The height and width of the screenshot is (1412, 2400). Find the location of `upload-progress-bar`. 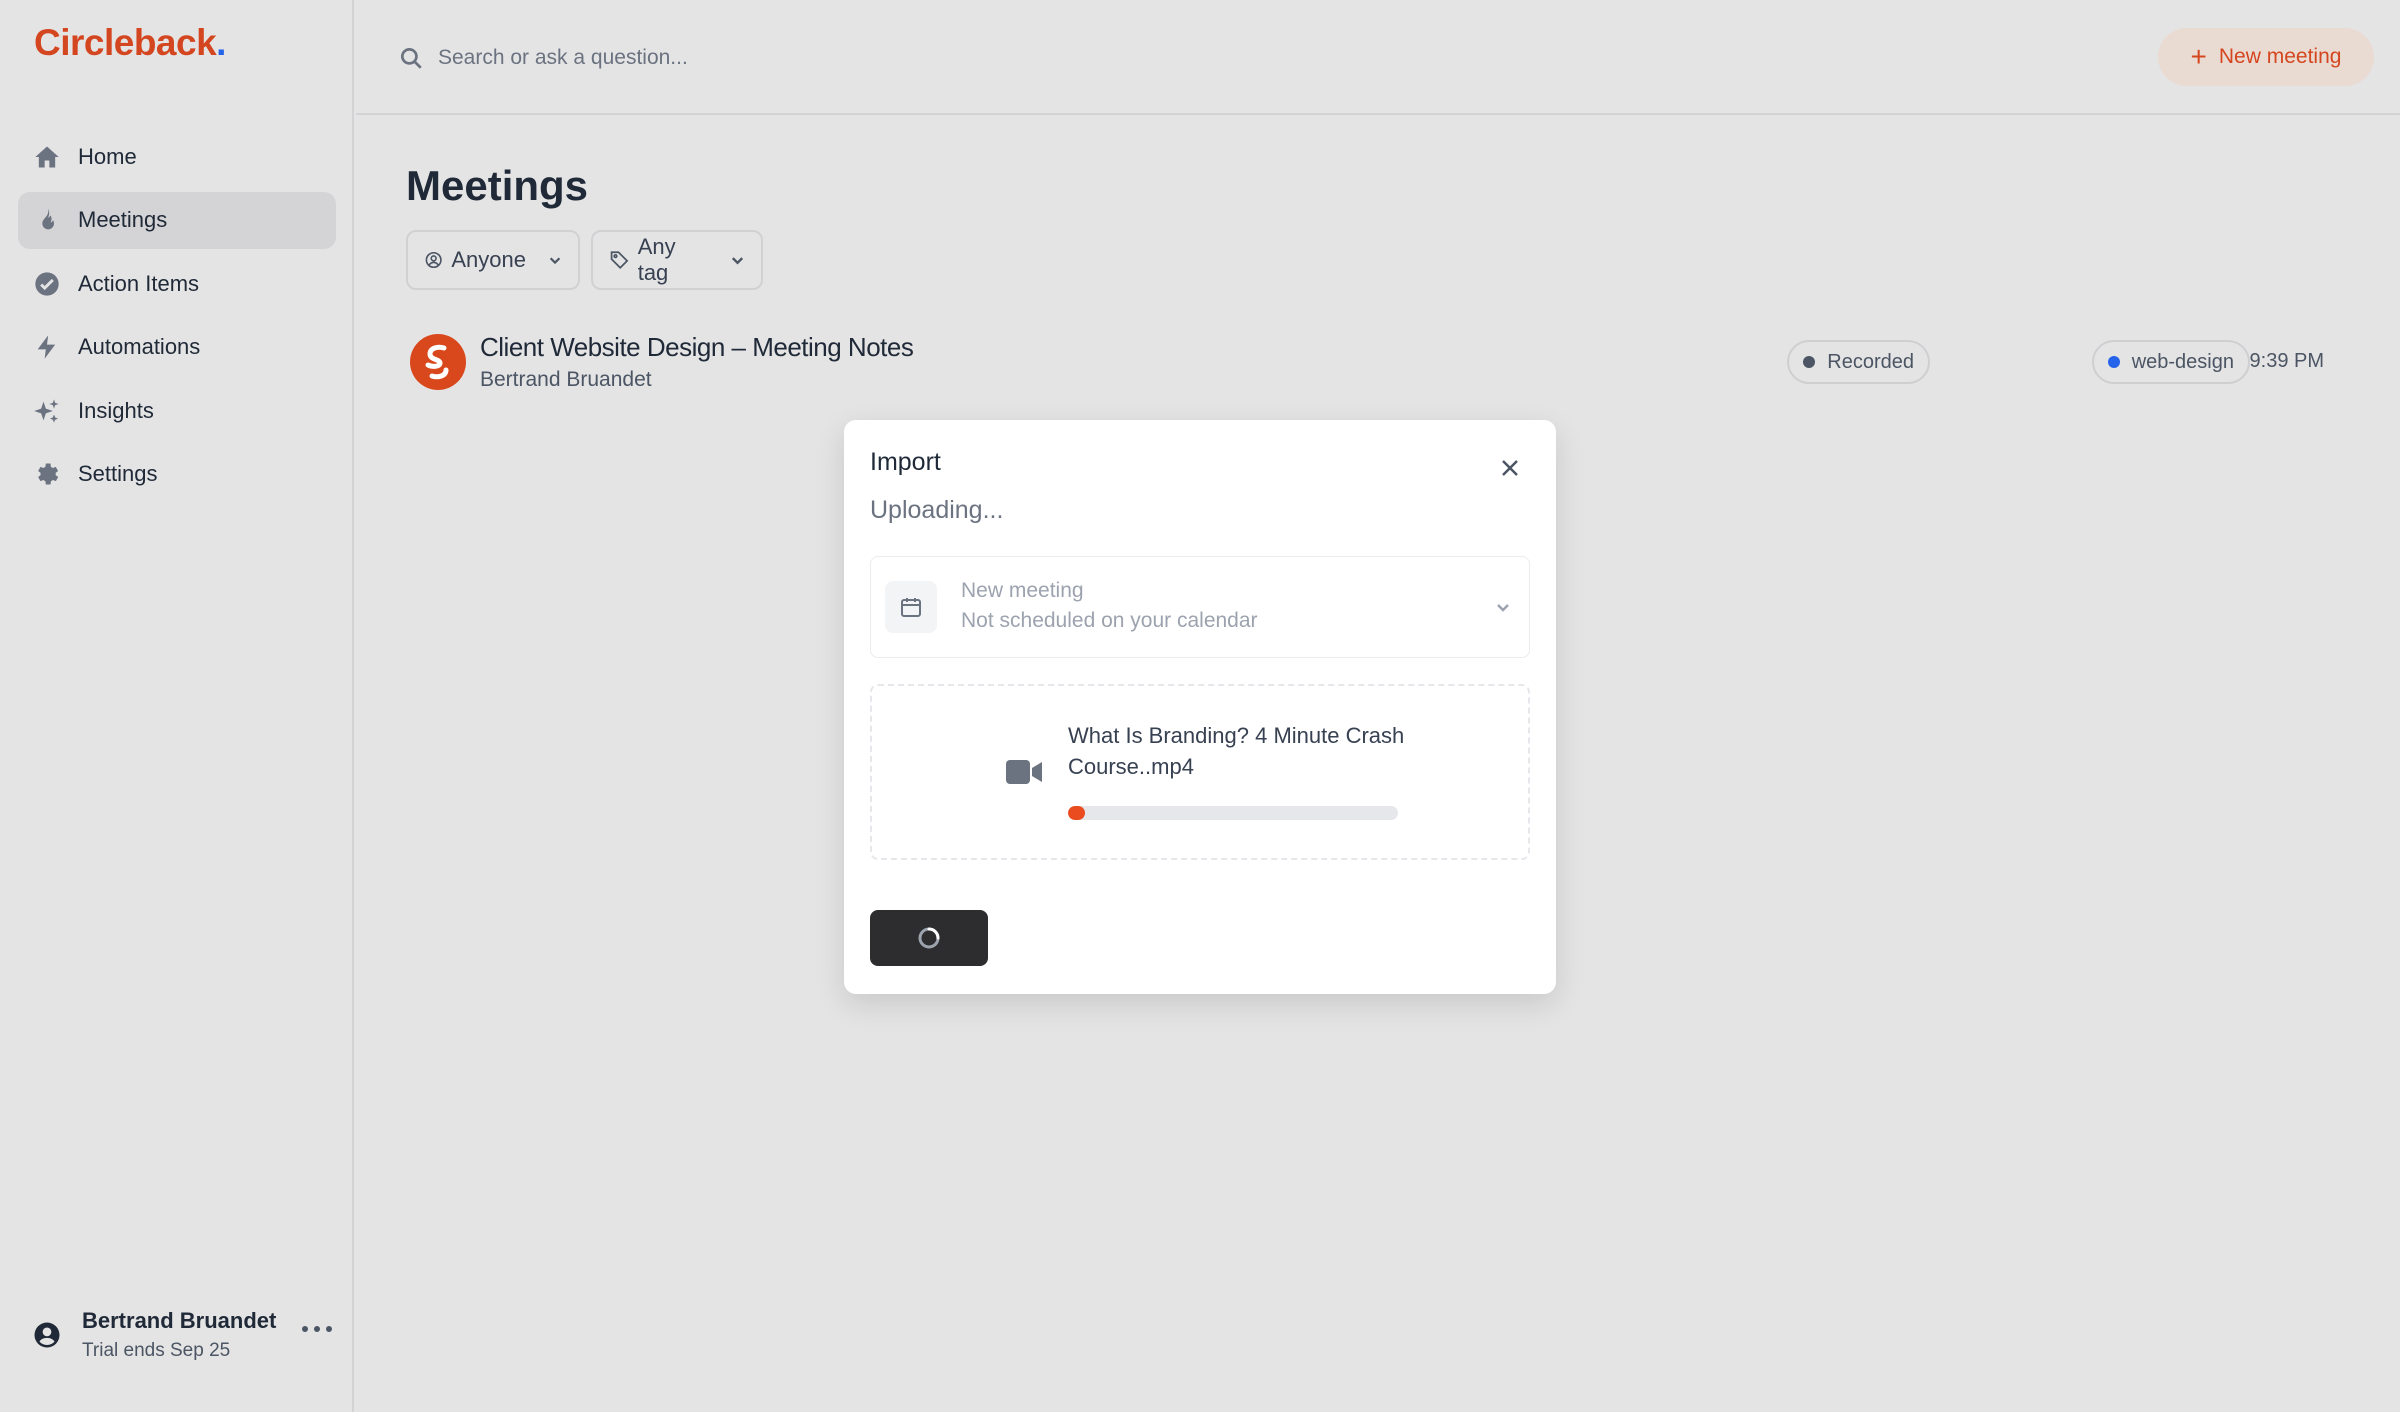

upload-progress-bar is located at coordinates (1233, 813).